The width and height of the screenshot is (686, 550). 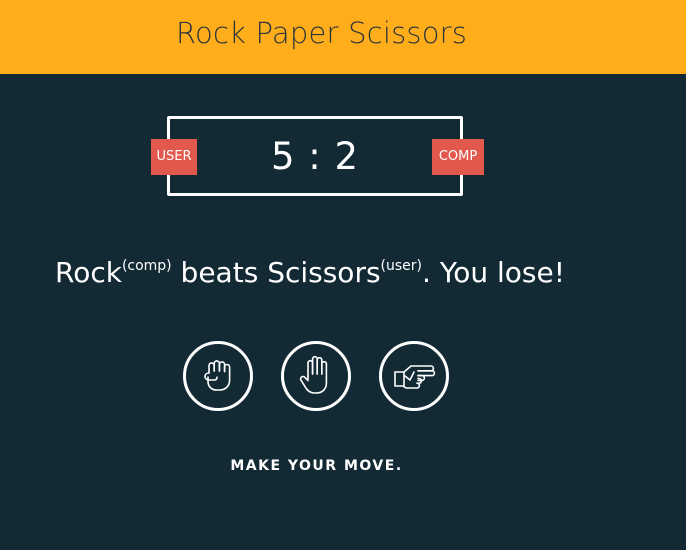 What do you see at coordinates (401, 266) in the screenshot?
I see `user-tag: (user)` at bounding box center [401, 266].